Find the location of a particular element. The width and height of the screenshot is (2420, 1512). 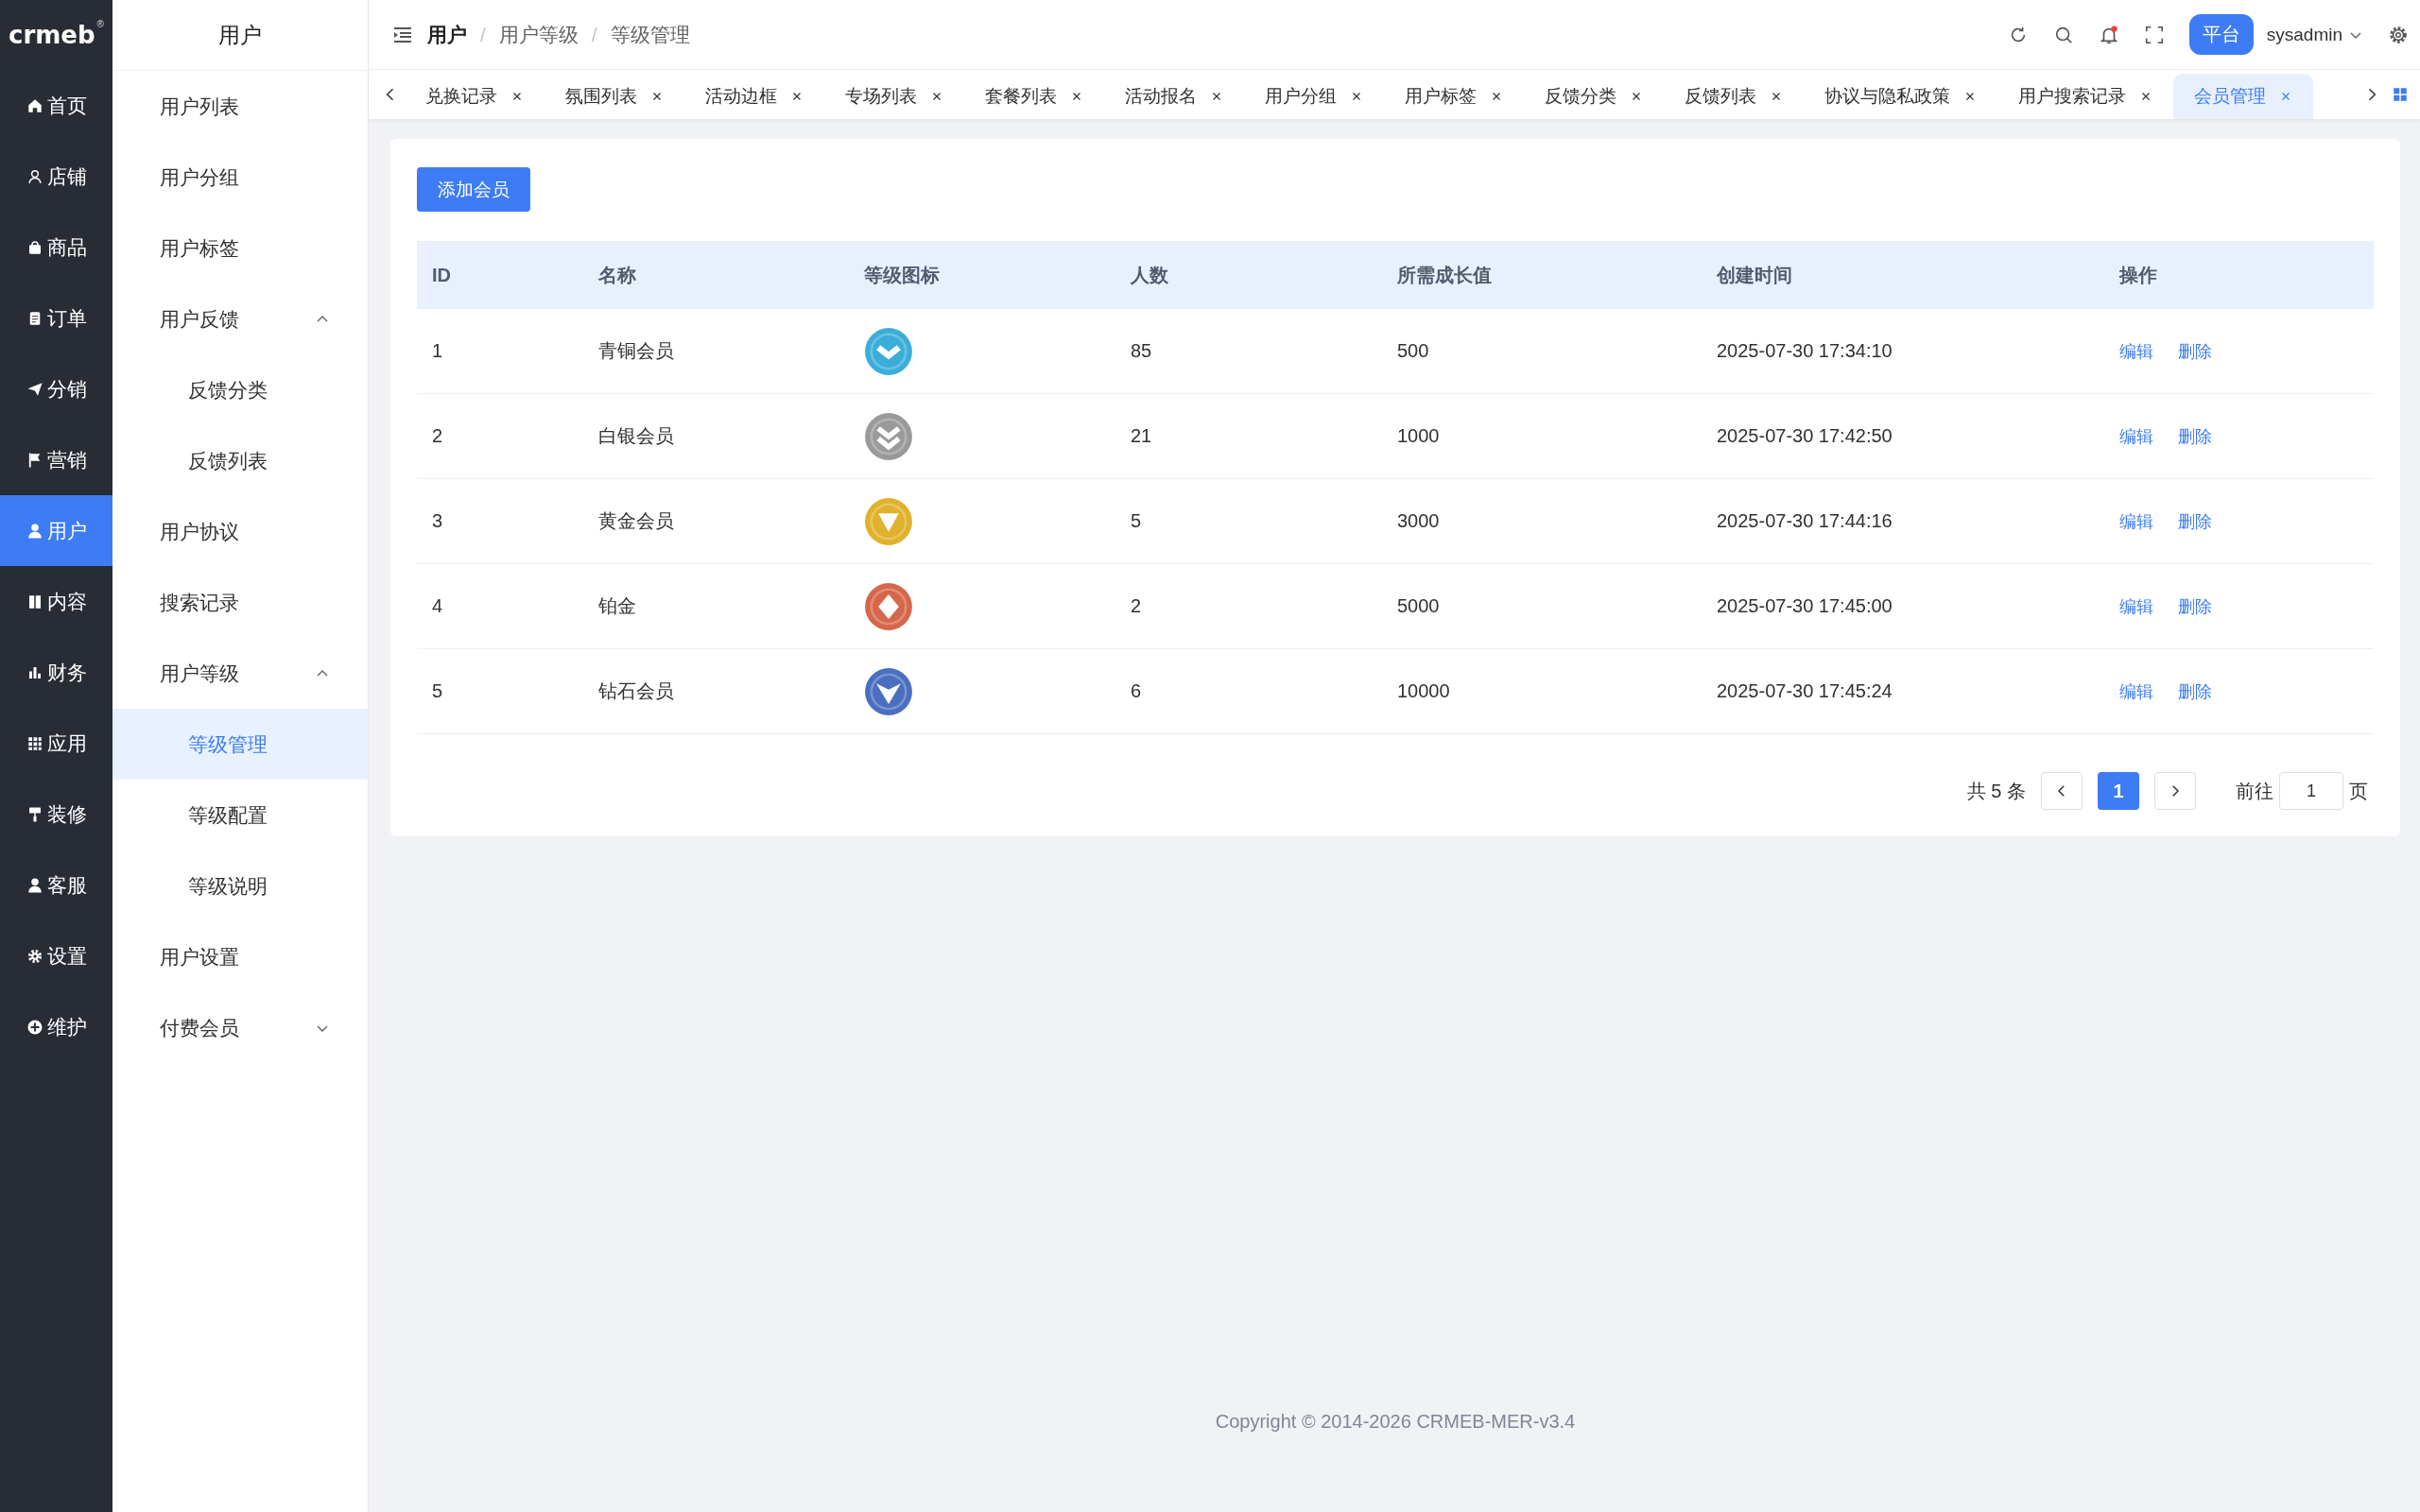

column-header: 所需成长值 is located at coordinates (1445, 275).